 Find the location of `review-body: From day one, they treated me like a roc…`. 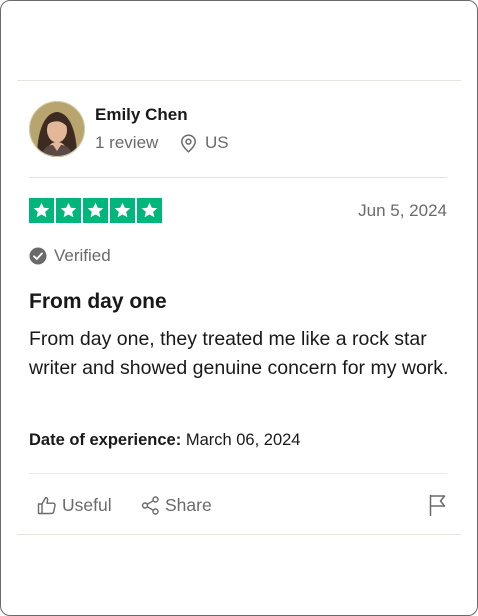

review-body: From day one, they treated me like a roc… is located at coordinates (239, 353).